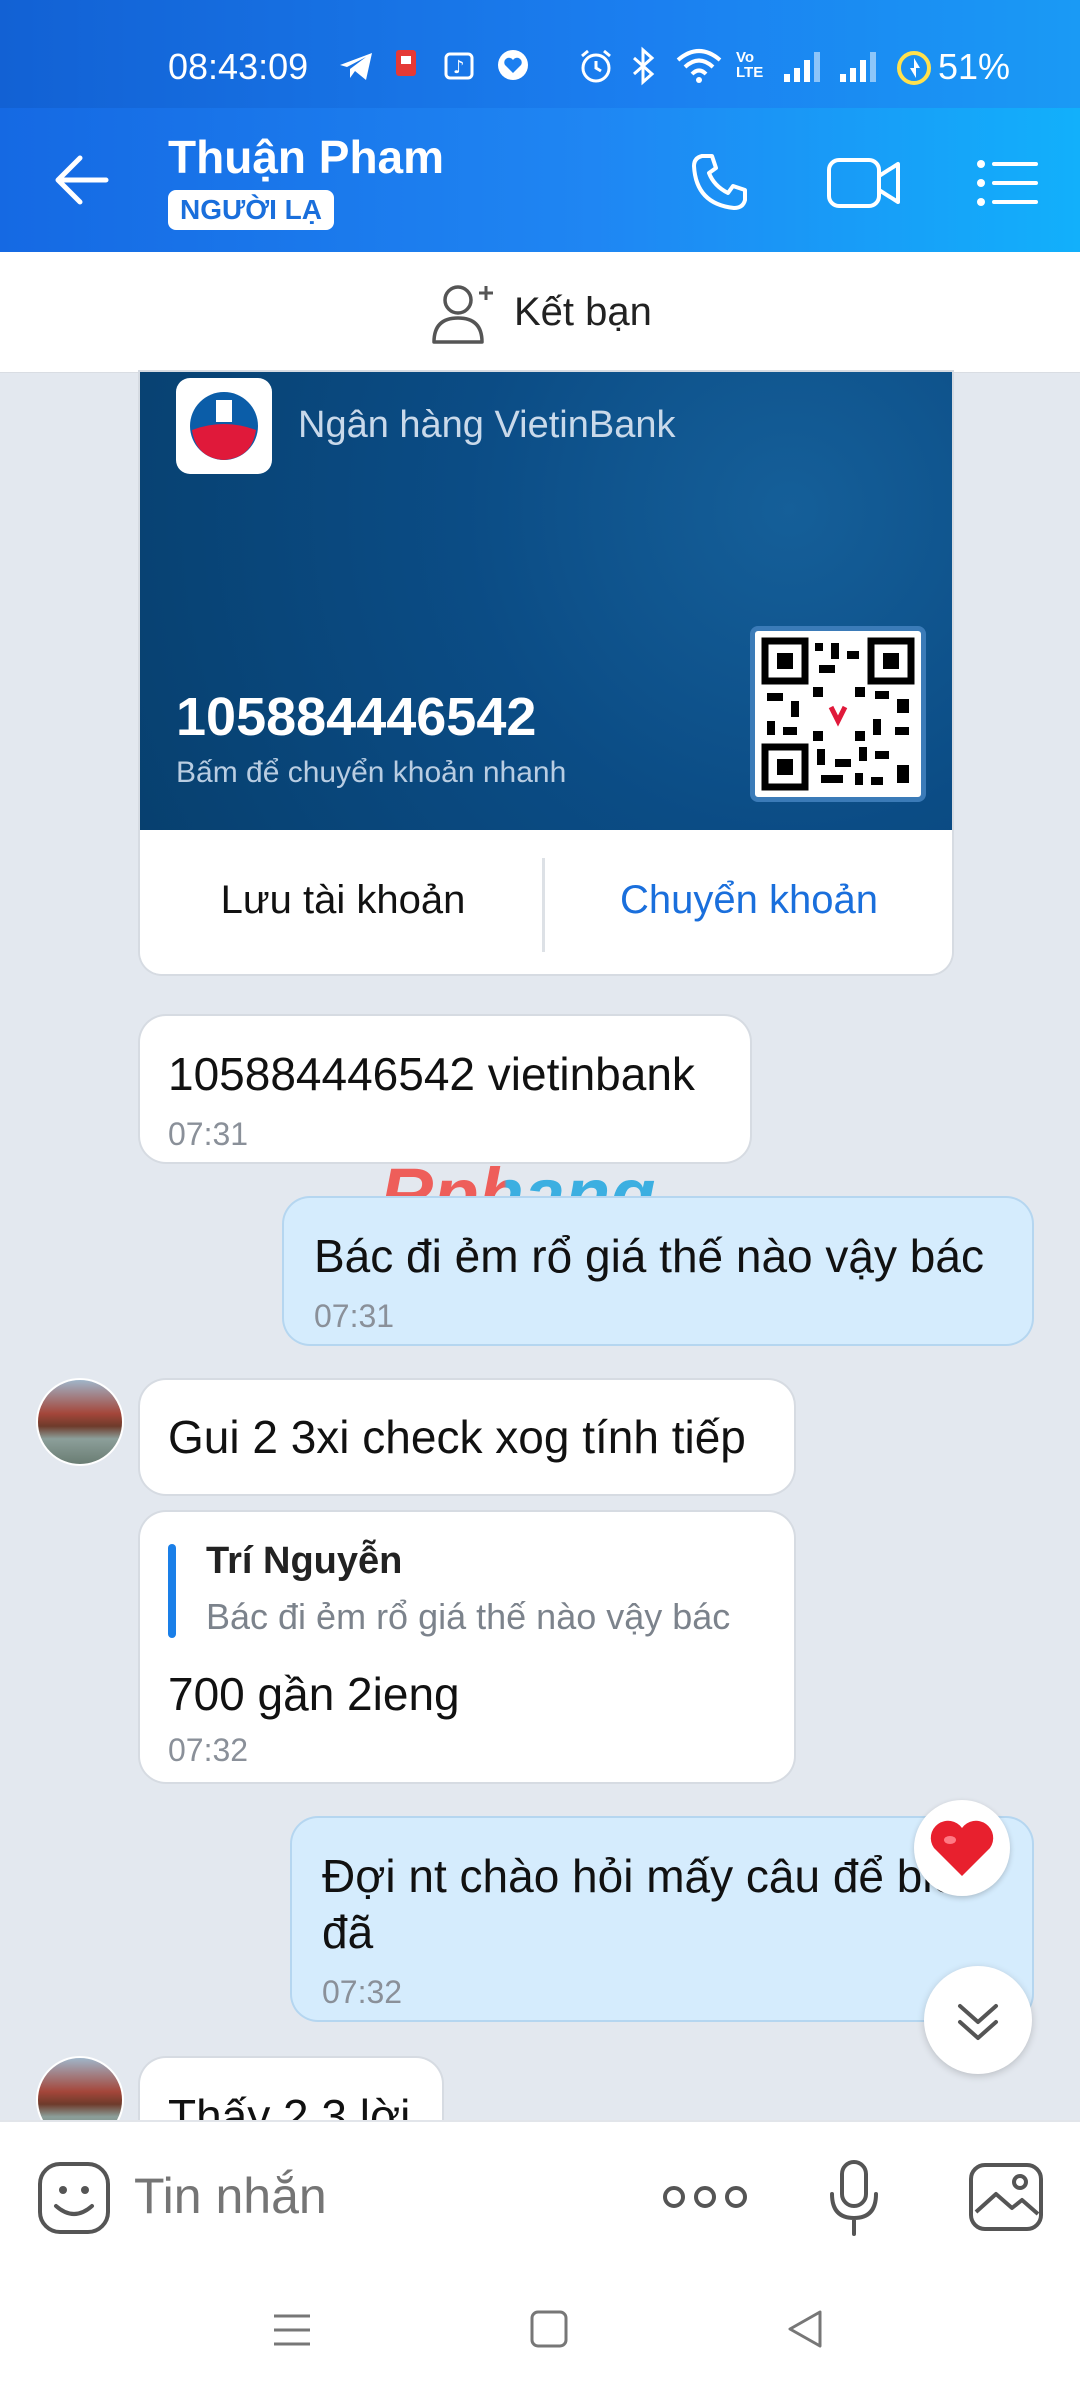 The image size is (1080, 2400). Describe the element at coordinates (749, 900) in the screenshot. I see `transfer-button: Chuyển khoản` at that location.